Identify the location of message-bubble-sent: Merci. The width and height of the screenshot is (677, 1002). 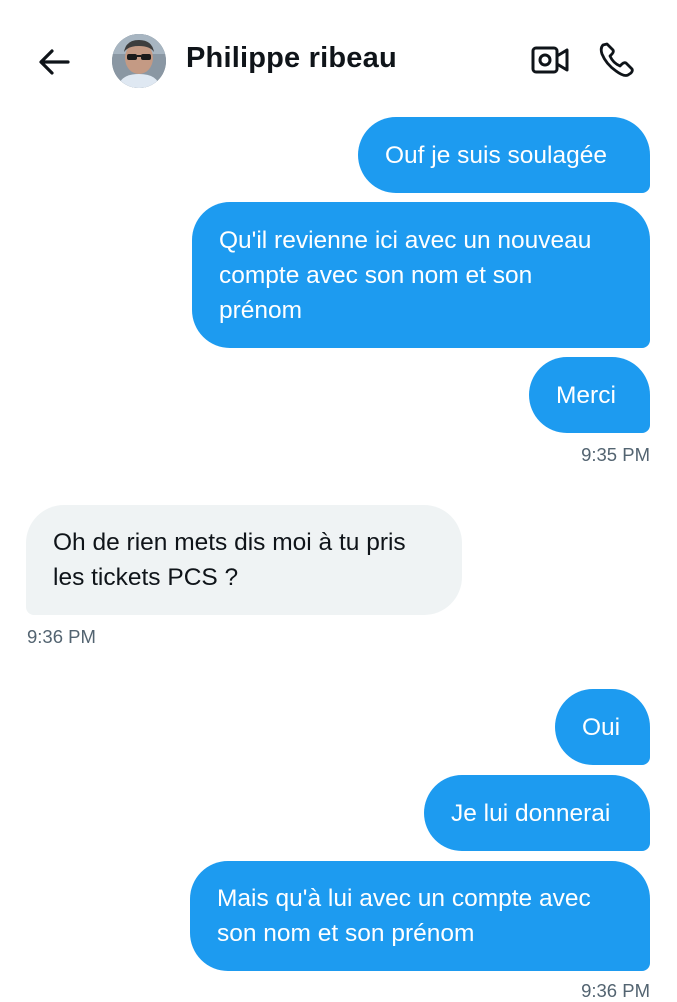
(589, 395).